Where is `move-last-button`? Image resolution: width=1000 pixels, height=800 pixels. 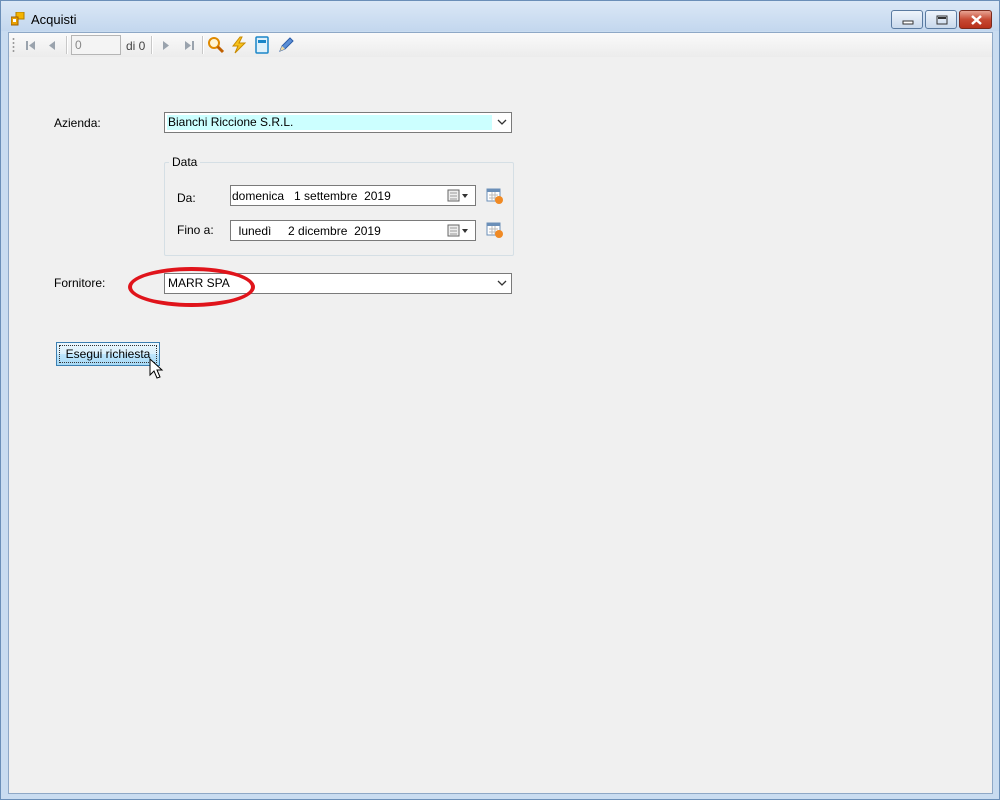
move-last-button is located at coordinates (189, 45).